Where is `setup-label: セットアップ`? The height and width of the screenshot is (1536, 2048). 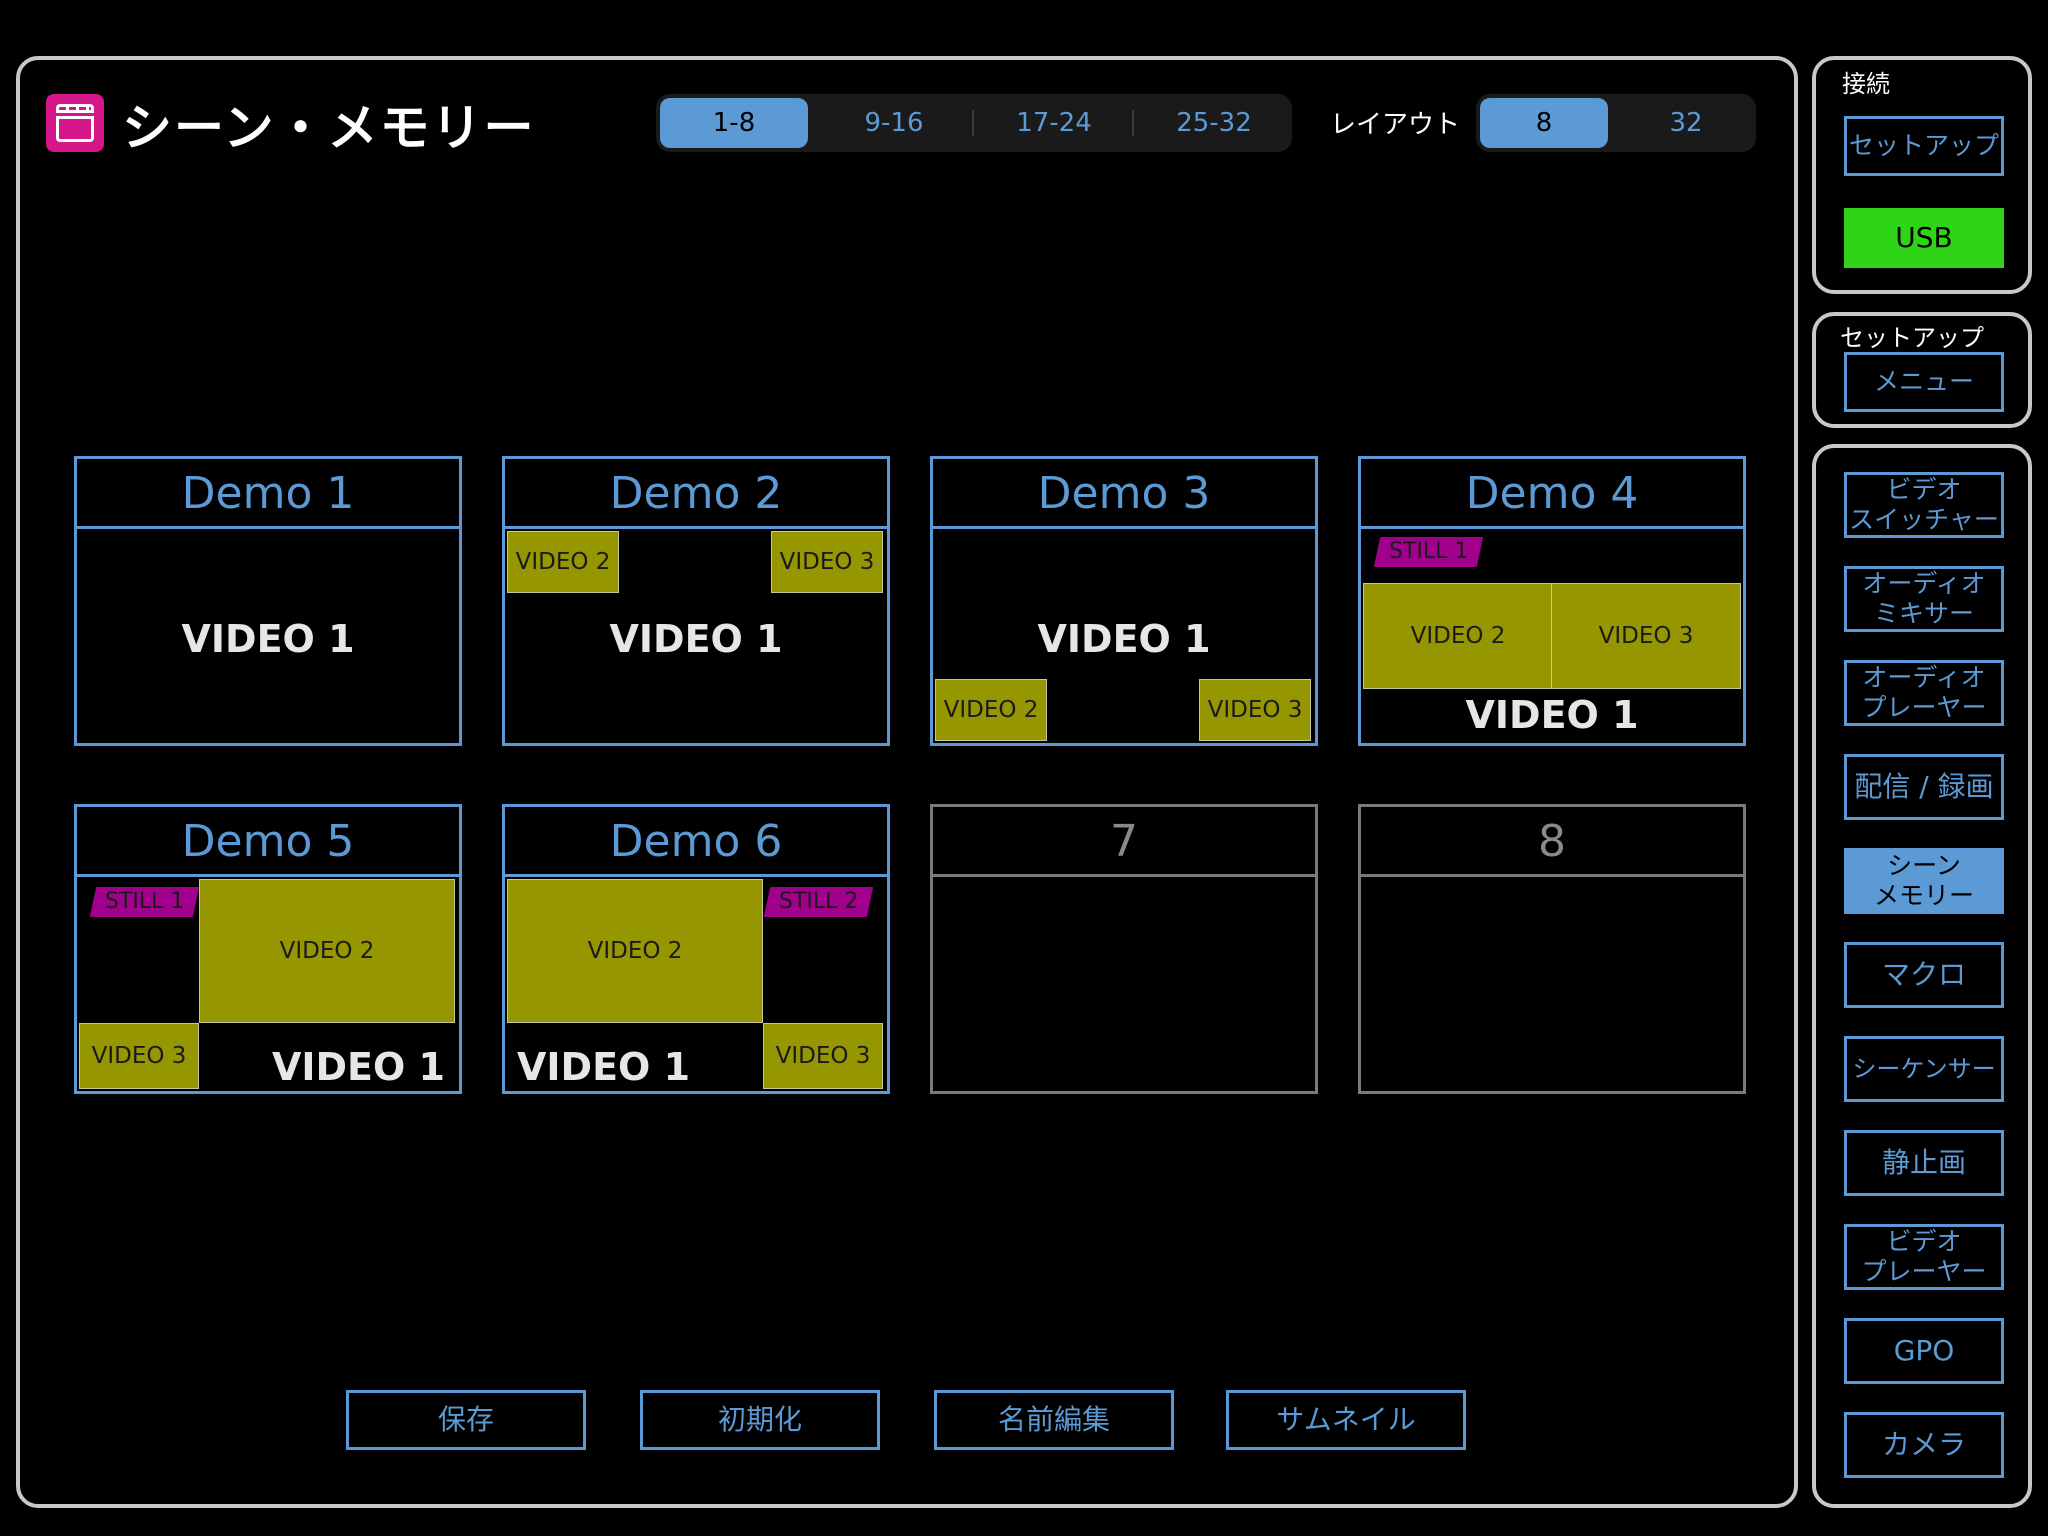 setup-label: セットアップ is located at coordinates (1912, 338).